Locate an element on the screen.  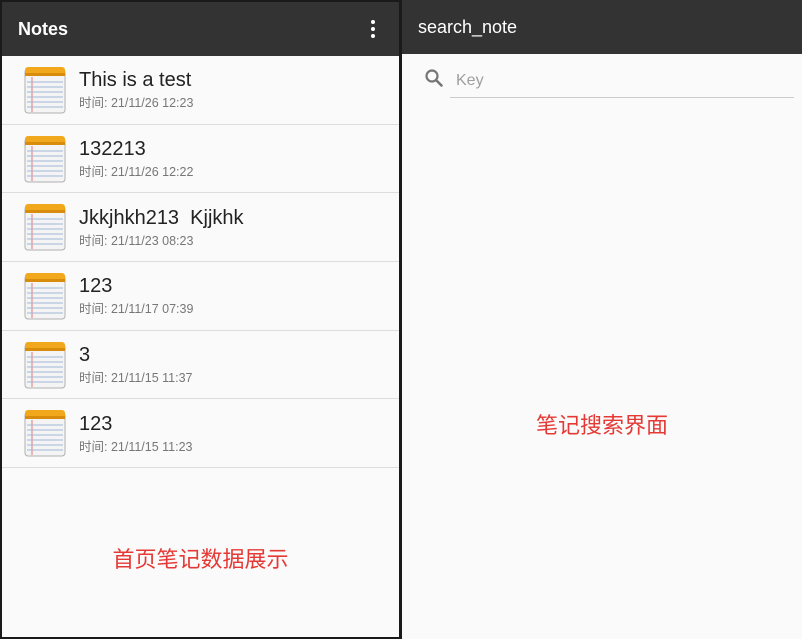
notes-title: Notes is located at coordinates (43, 28).